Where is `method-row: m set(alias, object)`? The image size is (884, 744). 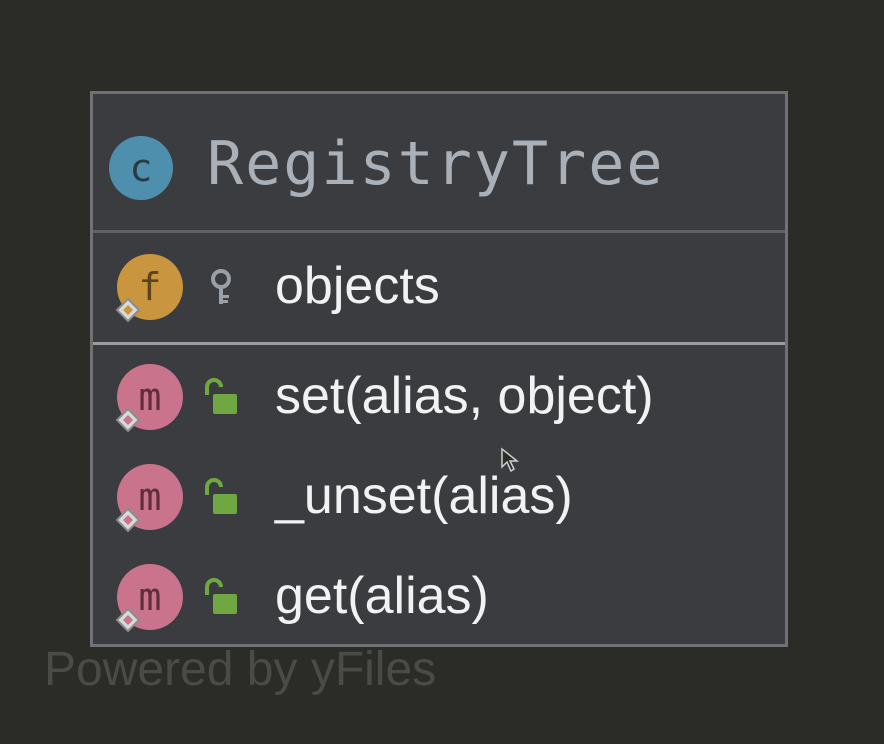 method-row: m set(alias, object) is located at coordinates (439, 395).